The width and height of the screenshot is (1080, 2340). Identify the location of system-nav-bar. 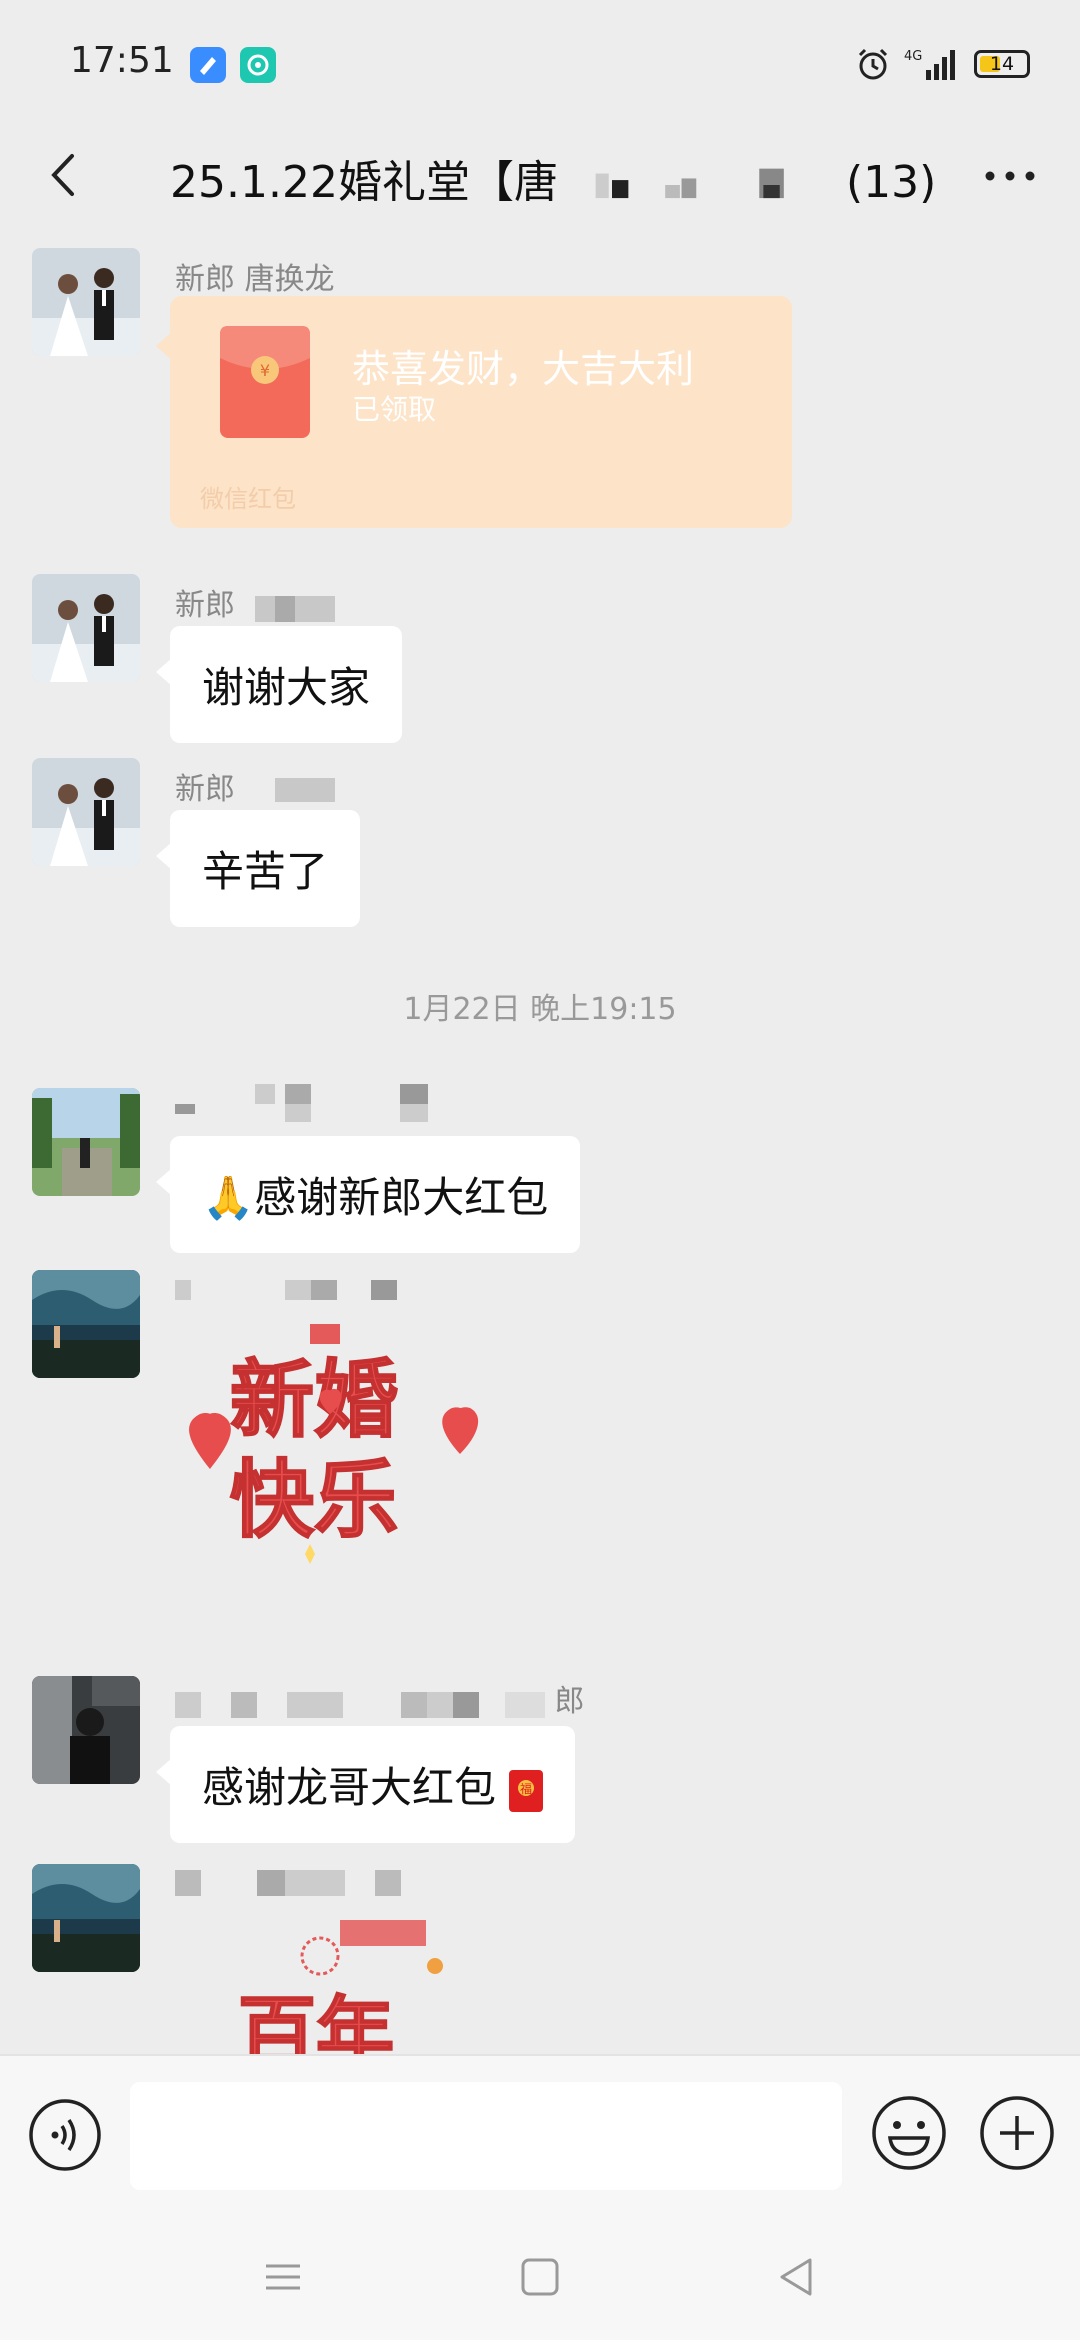
(540, 2277).